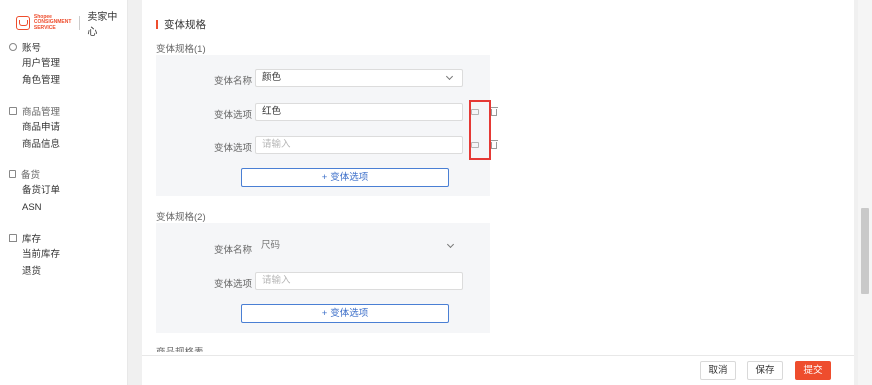 This screenshot has width=872, height=385. Describe the element at coordinates (64, 174) in the screenshot. I see `nav-head-stocking: 备货` at that location.